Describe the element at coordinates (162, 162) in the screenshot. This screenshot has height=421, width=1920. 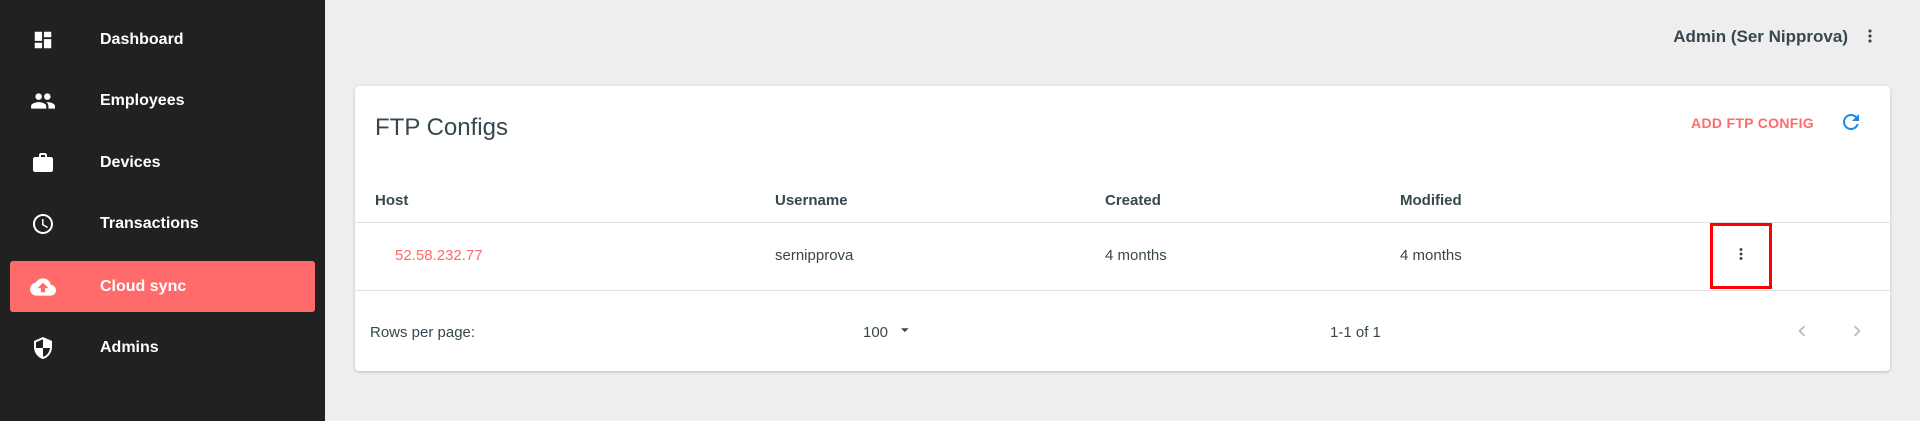
I see `sidebar-item-devices: Devices` at that location.